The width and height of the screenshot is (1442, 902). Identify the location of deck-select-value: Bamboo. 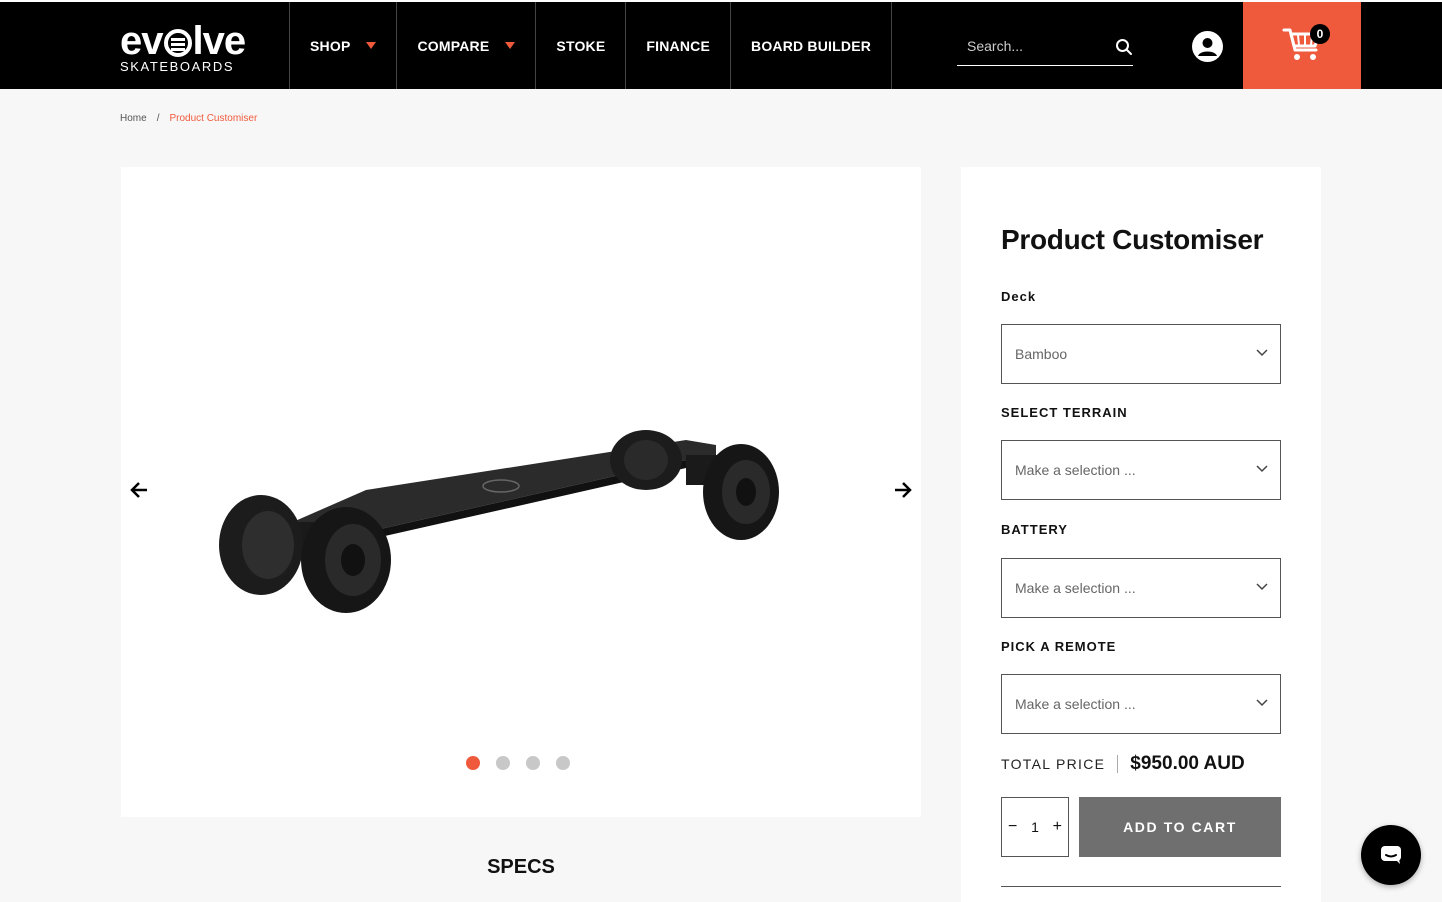
(1041, 354).